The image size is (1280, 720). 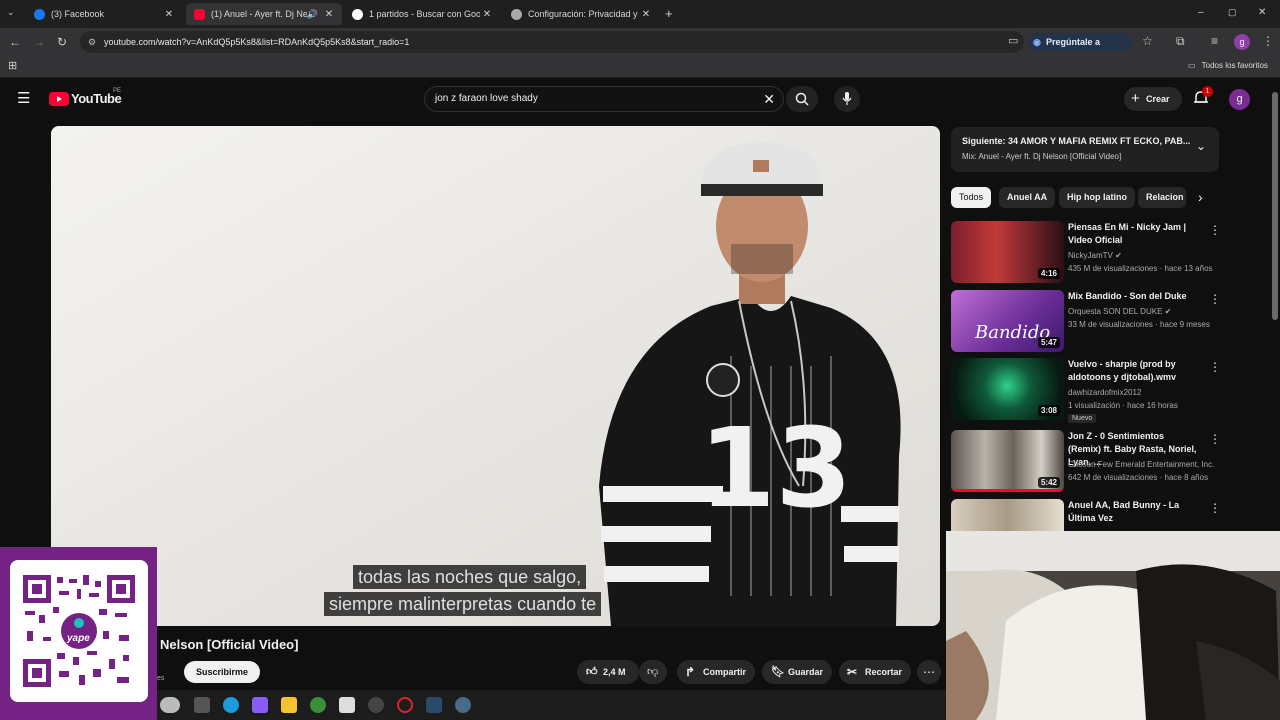 What do you see at coordinates (653, 672) in the screenshot?
I see `dislike-button: 👎︎` at bounding box center [653, 672].